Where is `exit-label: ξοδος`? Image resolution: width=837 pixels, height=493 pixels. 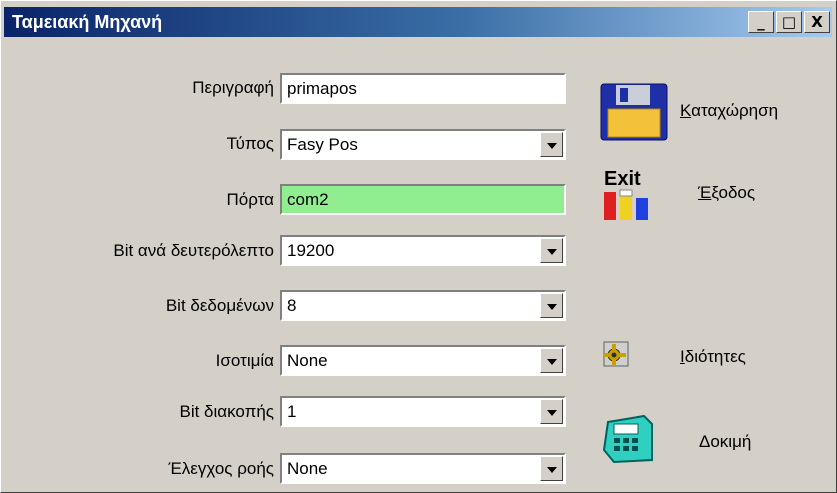 exit-label: ξοδος is located at coordinates (733, 192).